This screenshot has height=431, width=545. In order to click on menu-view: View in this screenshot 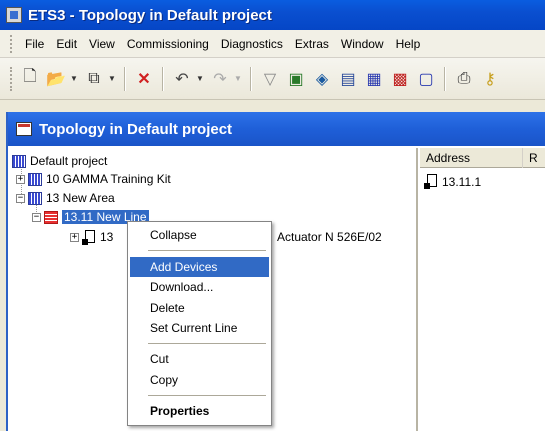, I will do `click(102, 44)`.